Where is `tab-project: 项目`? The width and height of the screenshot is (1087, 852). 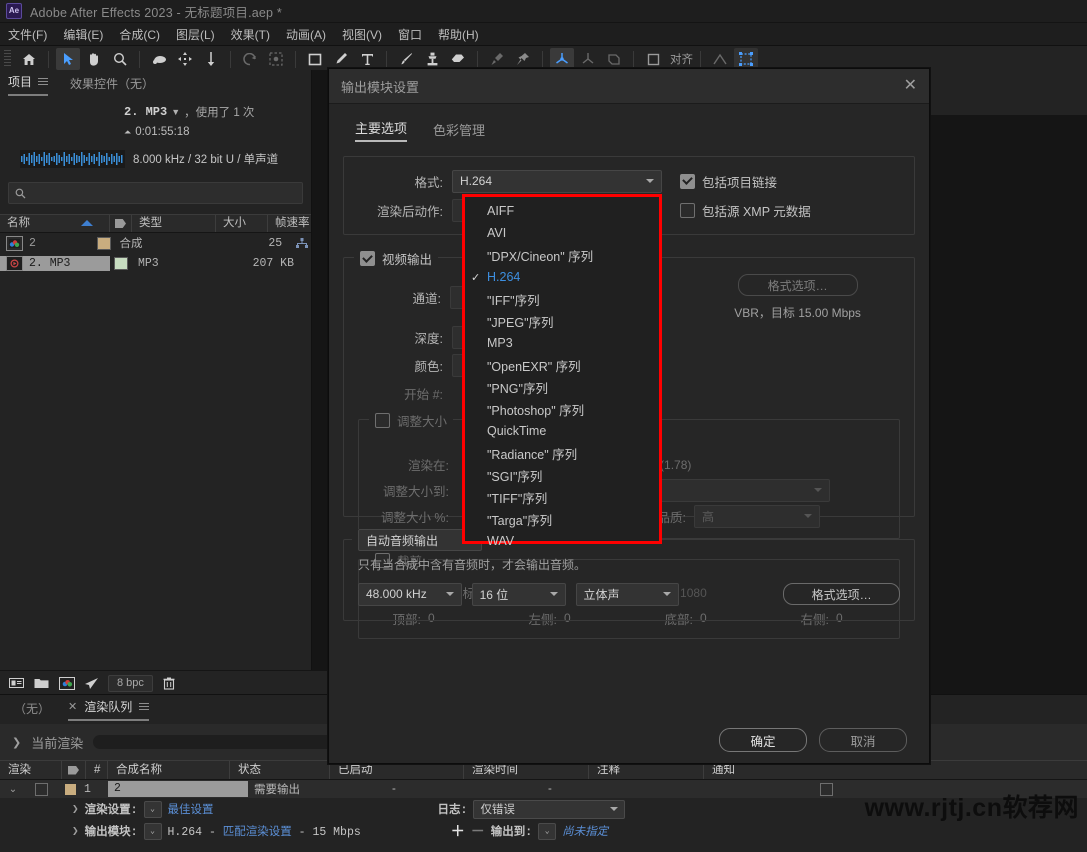
tab-project: 项目 is located at coordinates (28, 84).